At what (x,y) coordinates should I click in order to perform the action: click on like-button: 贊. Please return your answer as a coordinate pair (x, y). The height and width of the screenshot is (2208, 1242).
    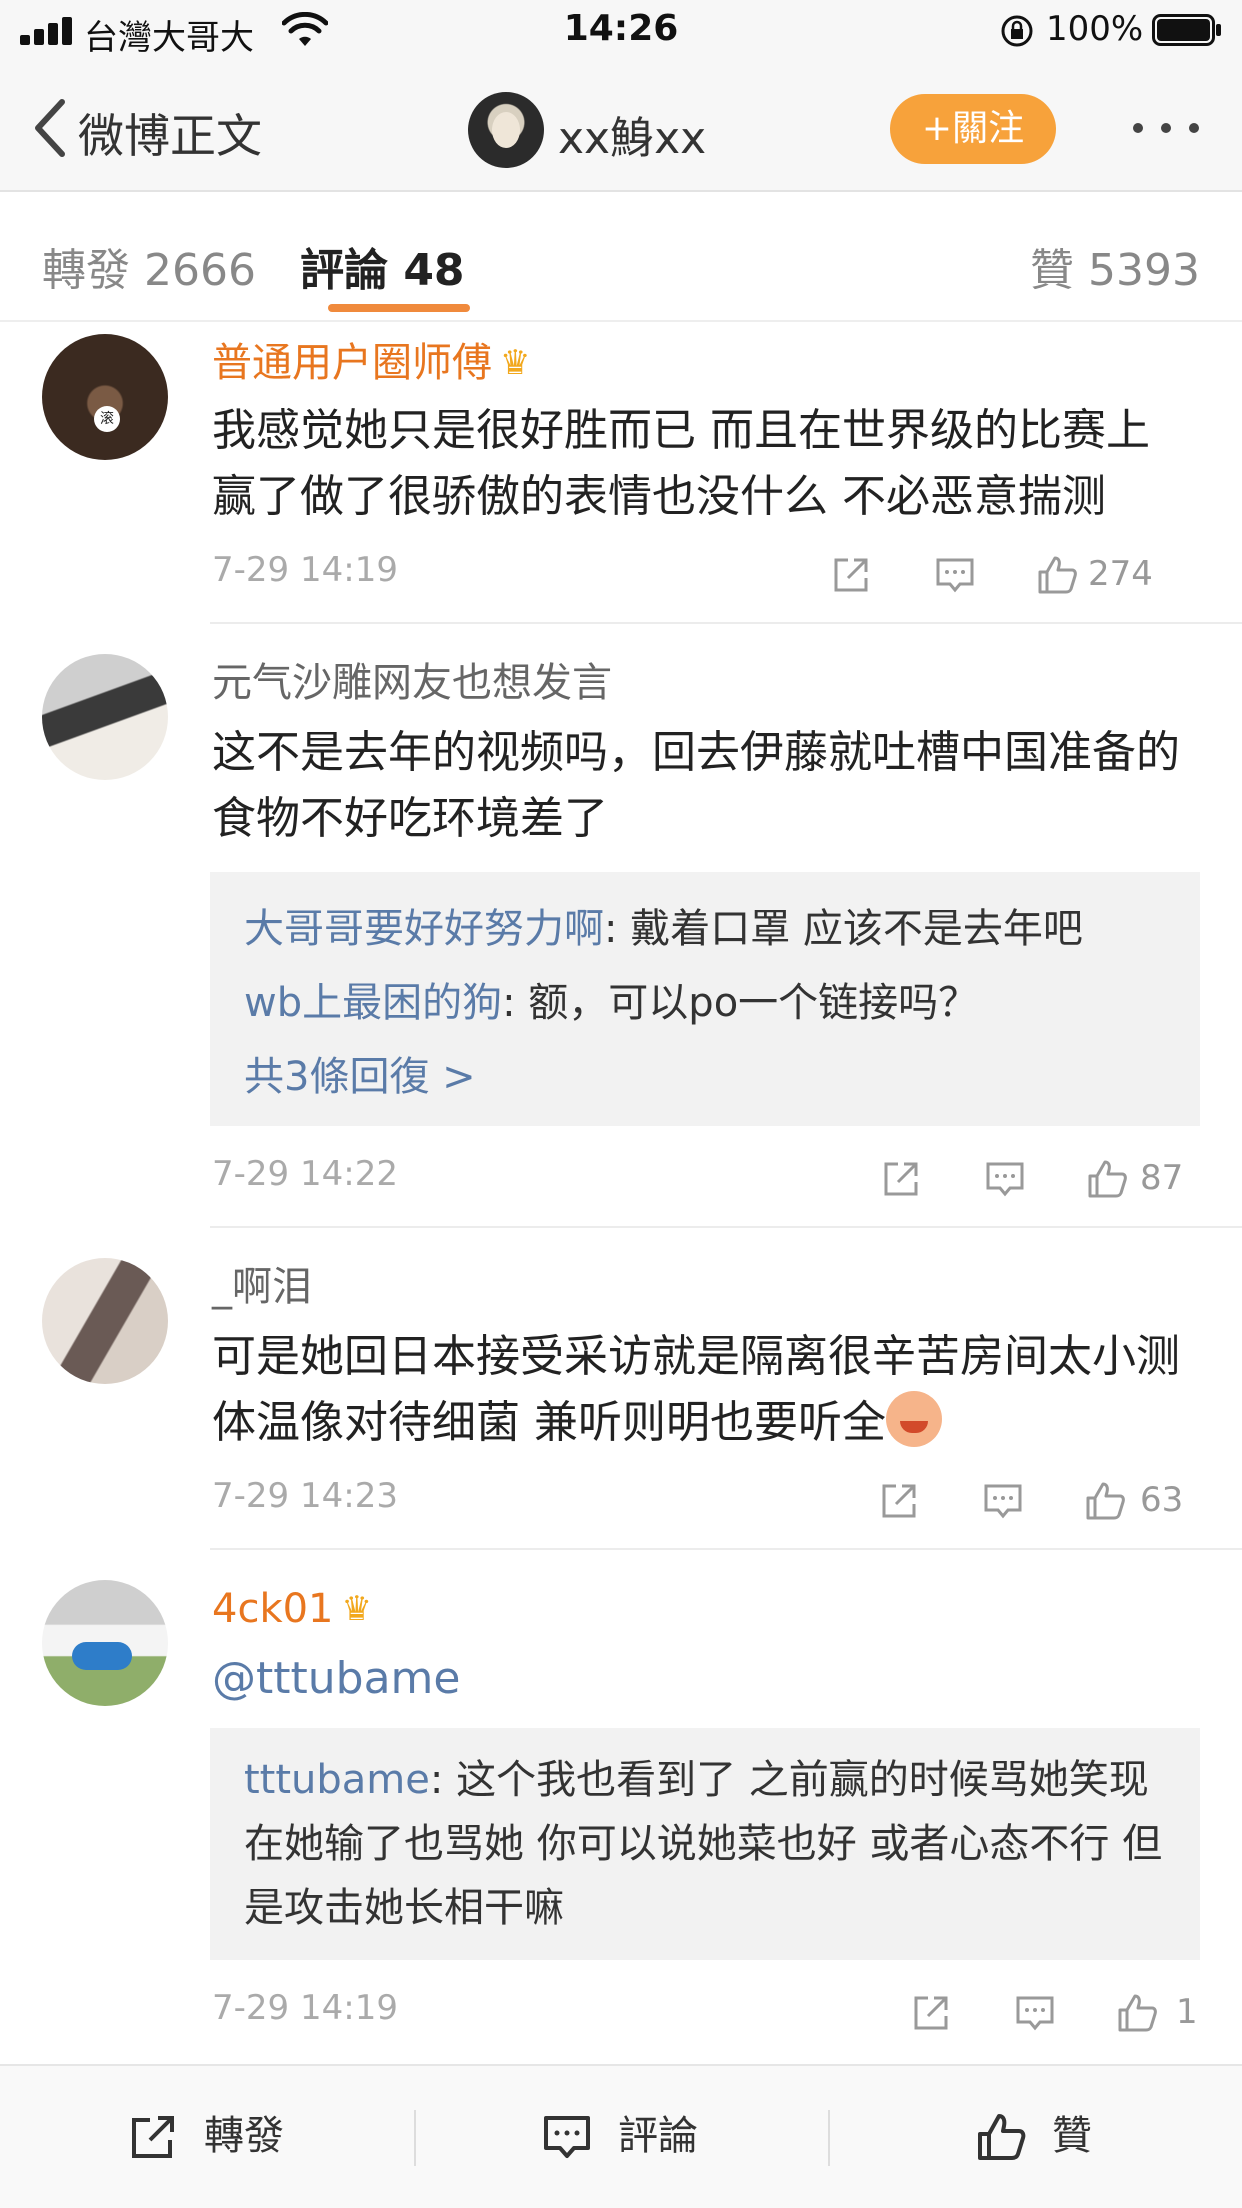
    Looking at the image, I should click on (1051, 2136).